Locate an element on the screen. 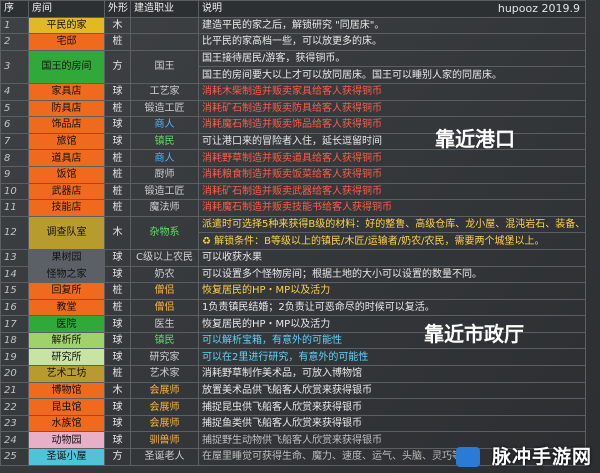 This screenshot has width=600, height=473. row-seq: 15 is located at coordinates (14, 291).